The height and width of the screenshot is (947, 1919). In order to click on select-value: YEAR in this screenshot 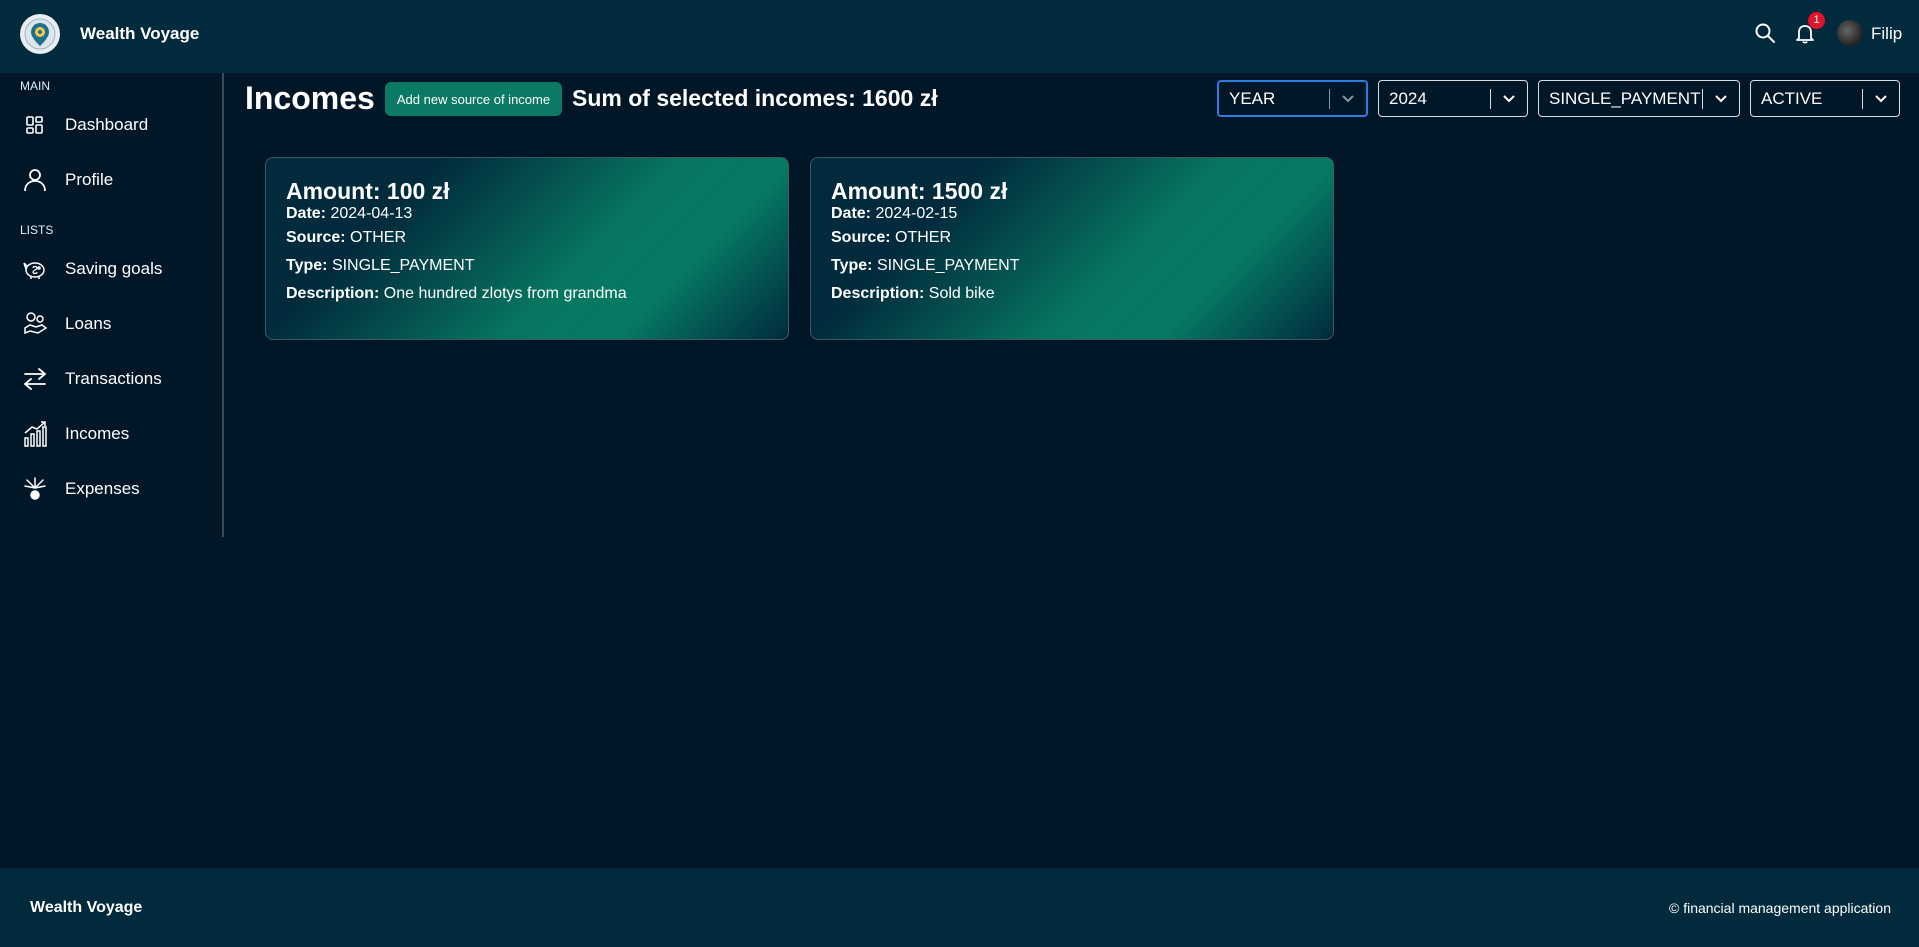, I will do `click(1252, 98)`.